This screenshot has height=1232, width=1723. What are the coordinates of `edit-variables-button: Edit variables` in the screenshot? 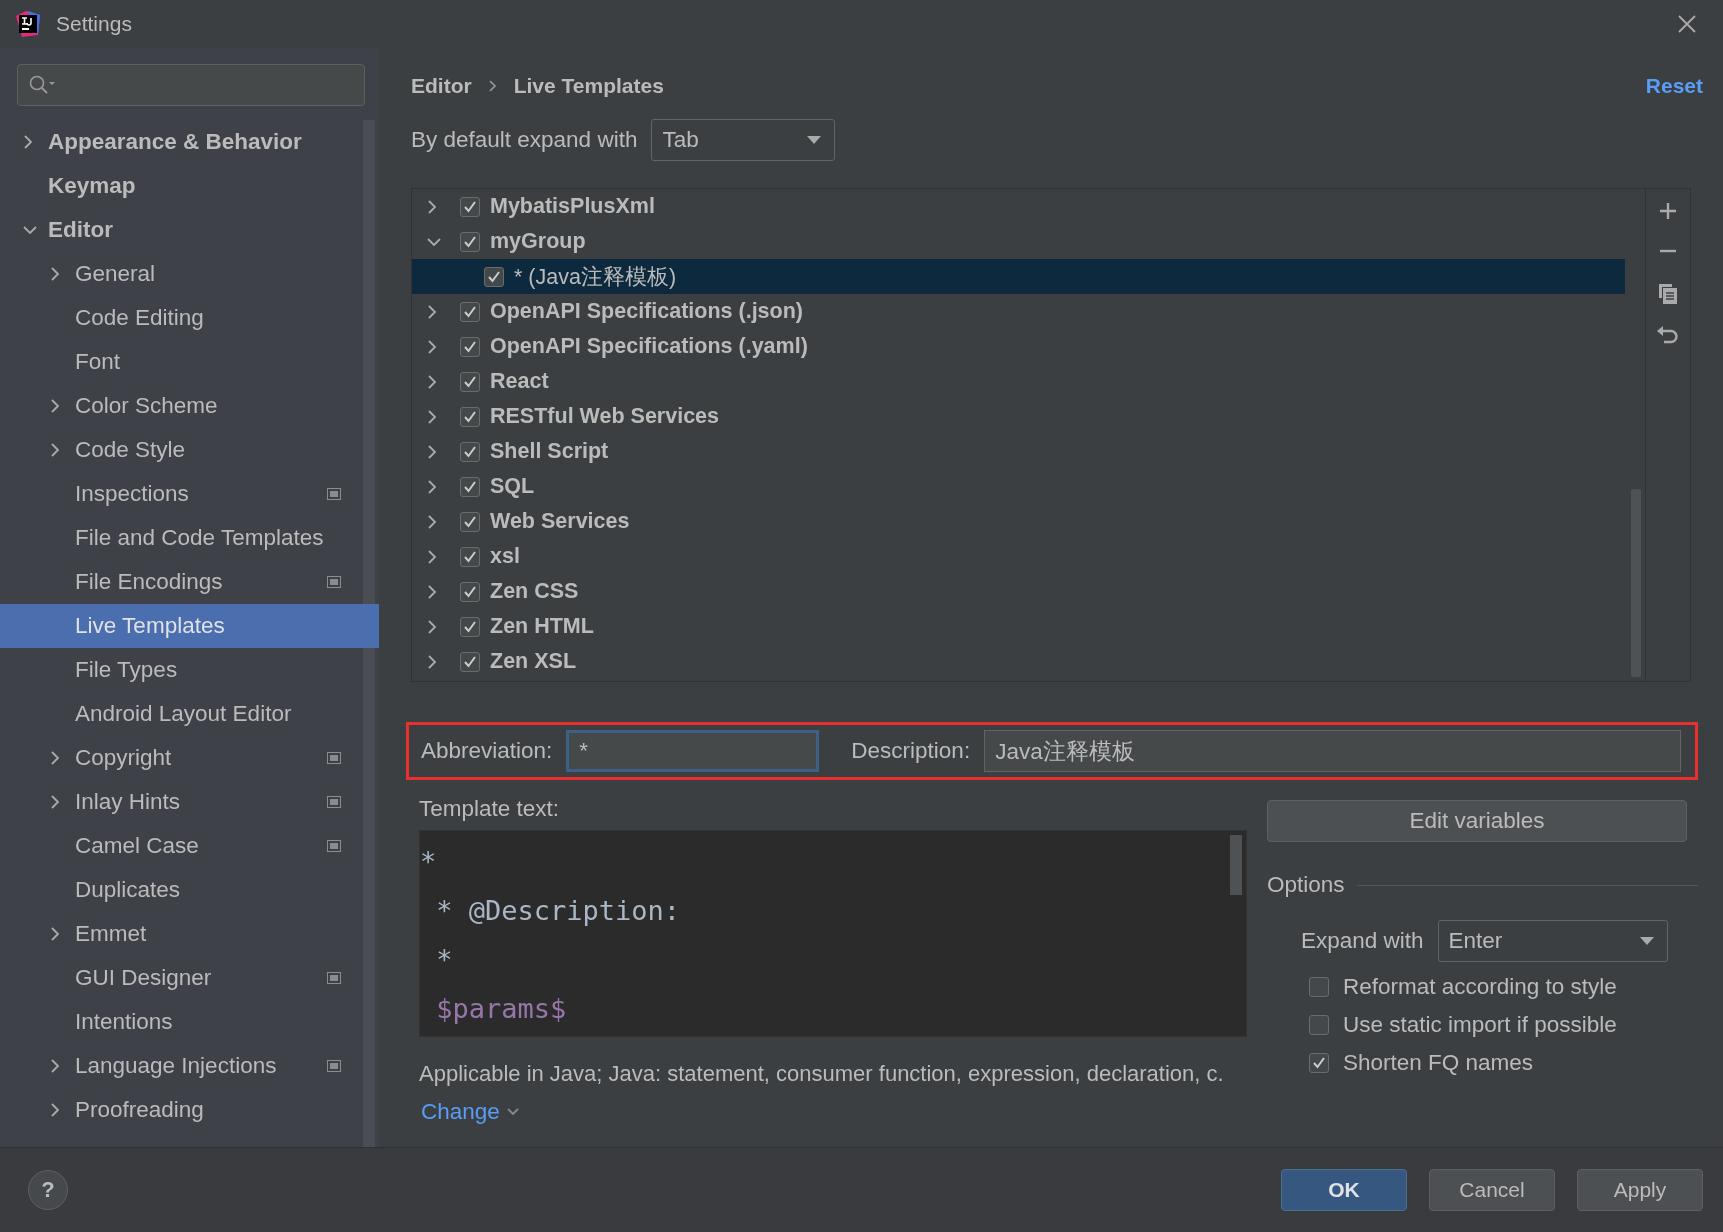 It's located at (1477, 821).